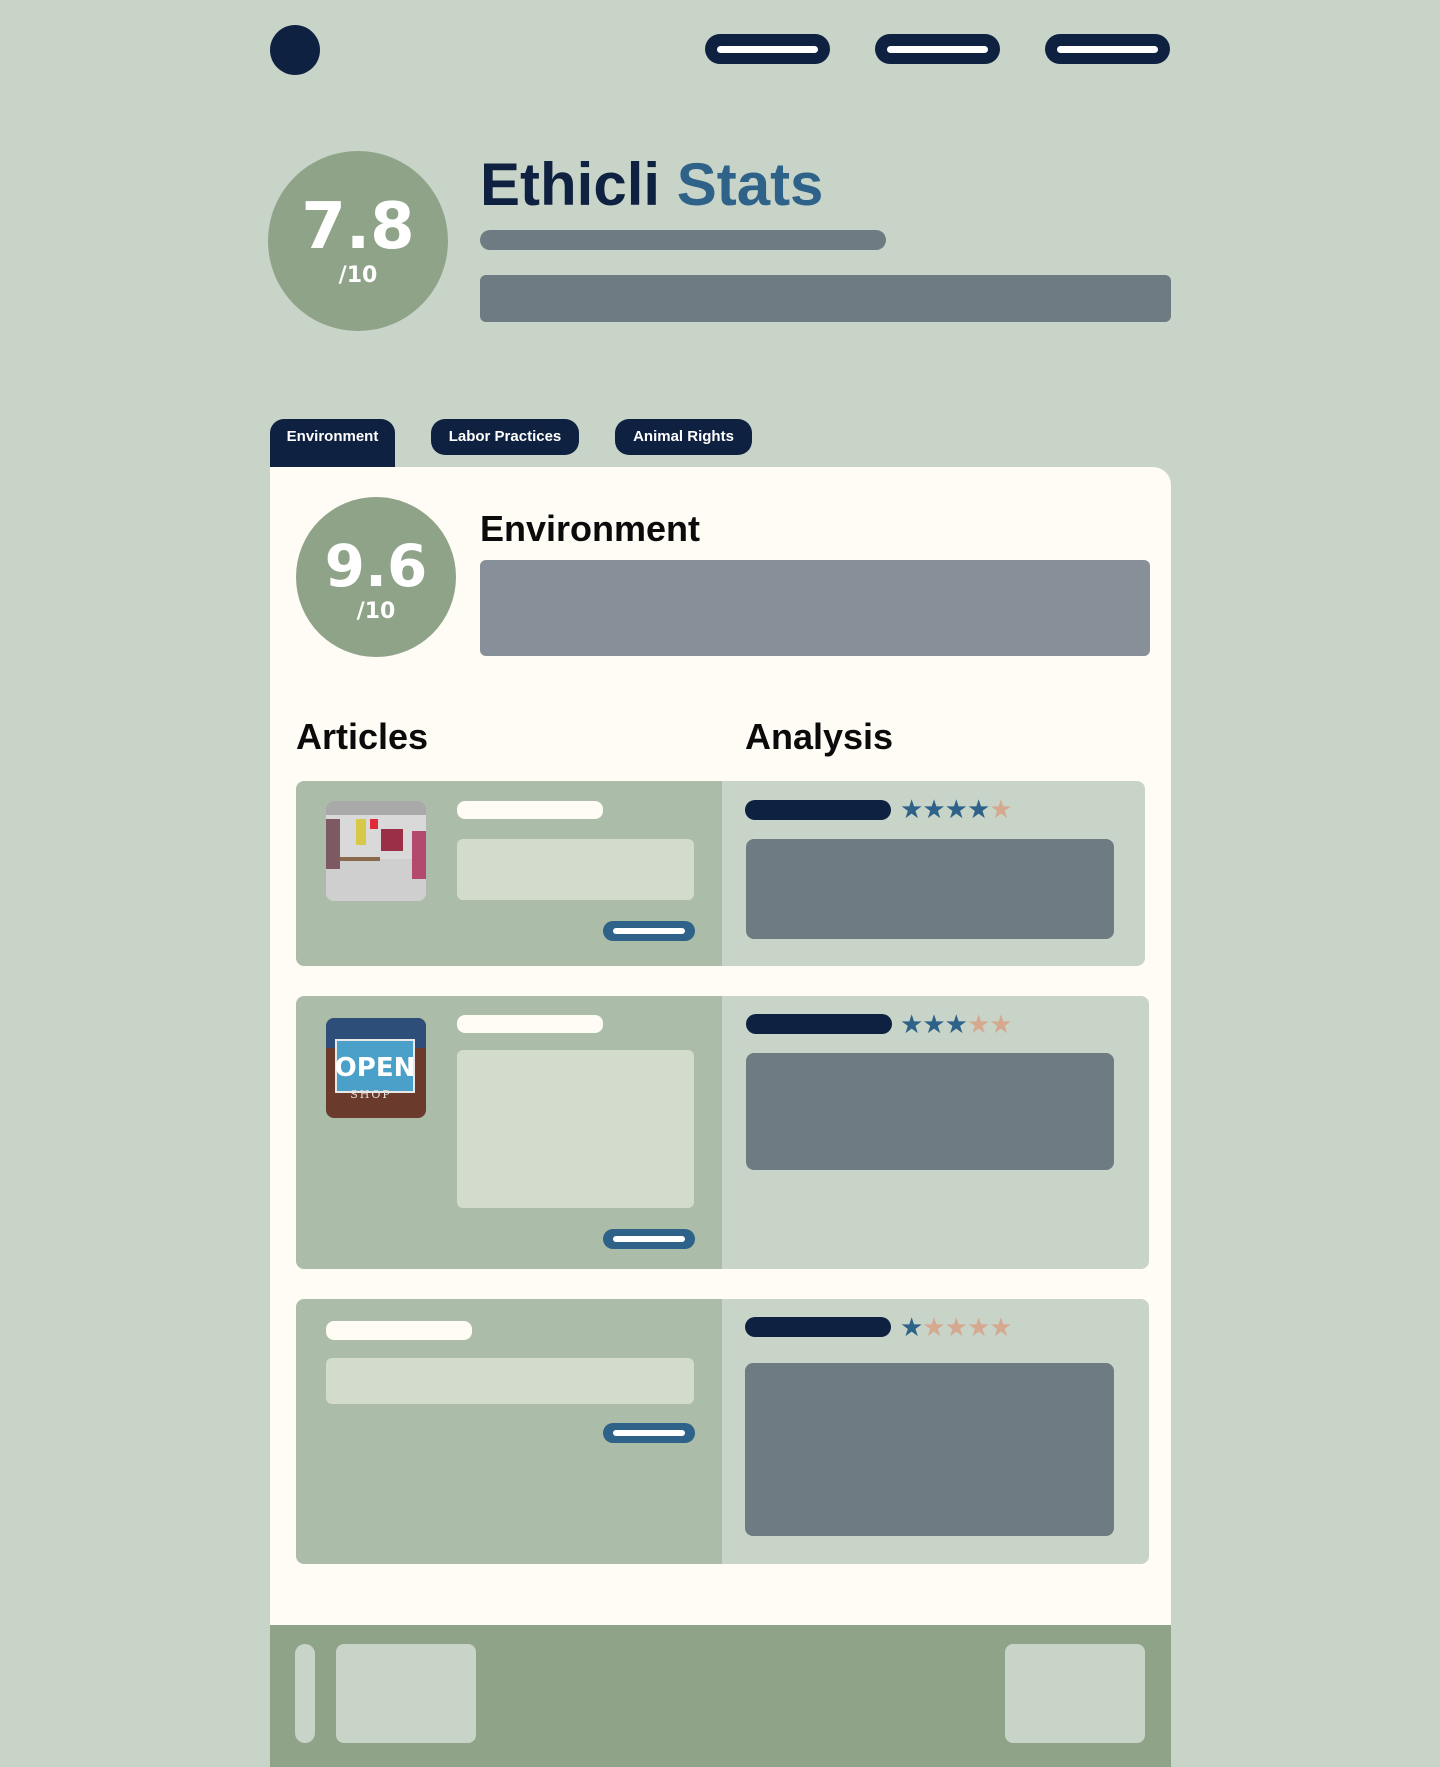 This screenshot has height=1767, width=1440. I want to click on tab-environment: Environment, so click(332, 443).